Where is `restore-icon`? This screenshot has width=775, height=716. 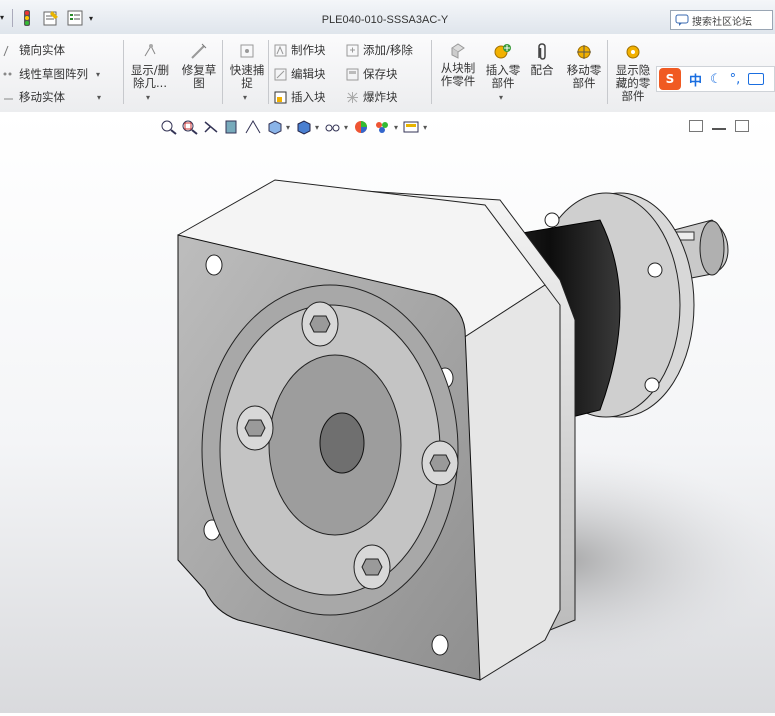
restore-icon is located at coordinates (742, 126).